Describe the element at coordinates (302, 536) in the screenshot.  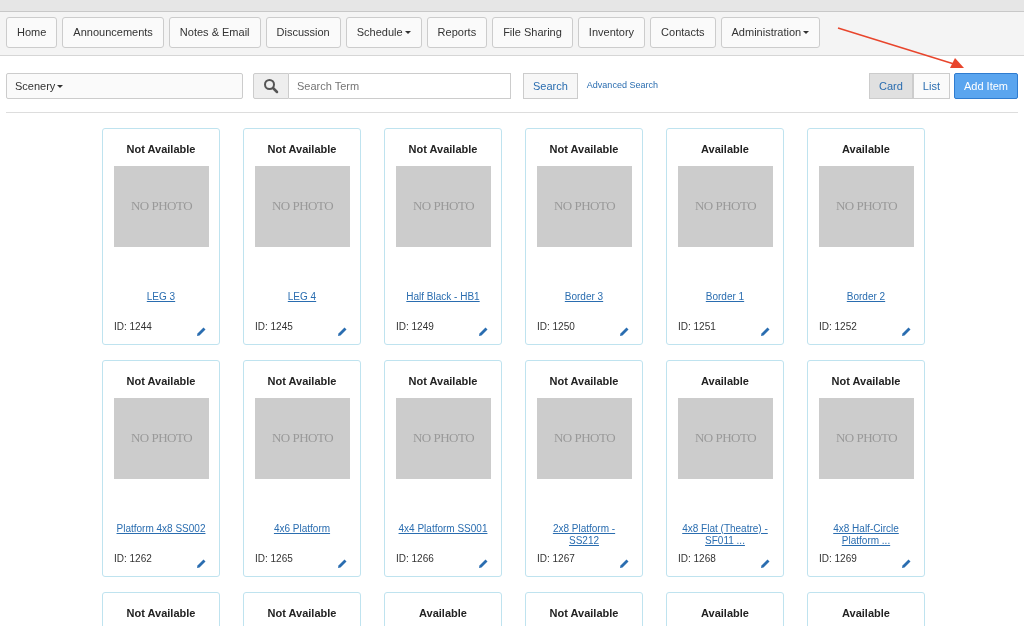
I see `item-link: 4x6 Platform` at that location.